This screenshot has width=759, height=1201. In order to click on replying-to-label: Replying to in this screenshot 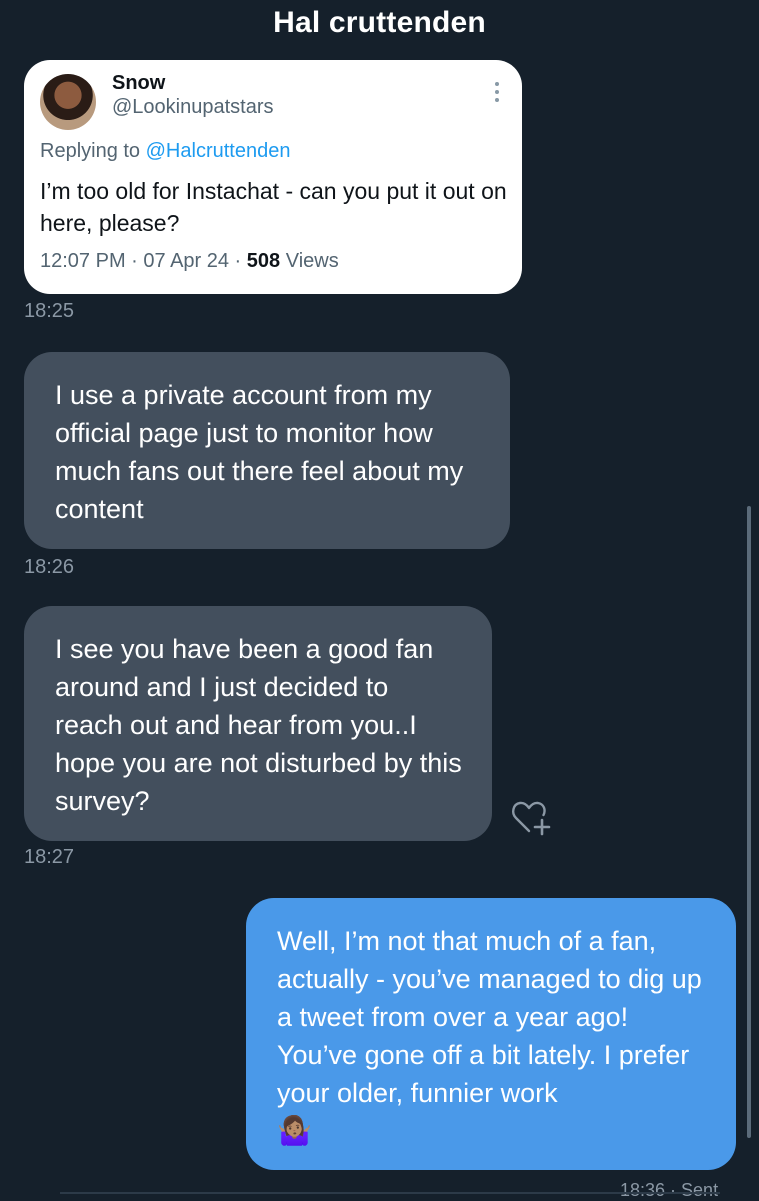, I will do `click(93, 151)`.